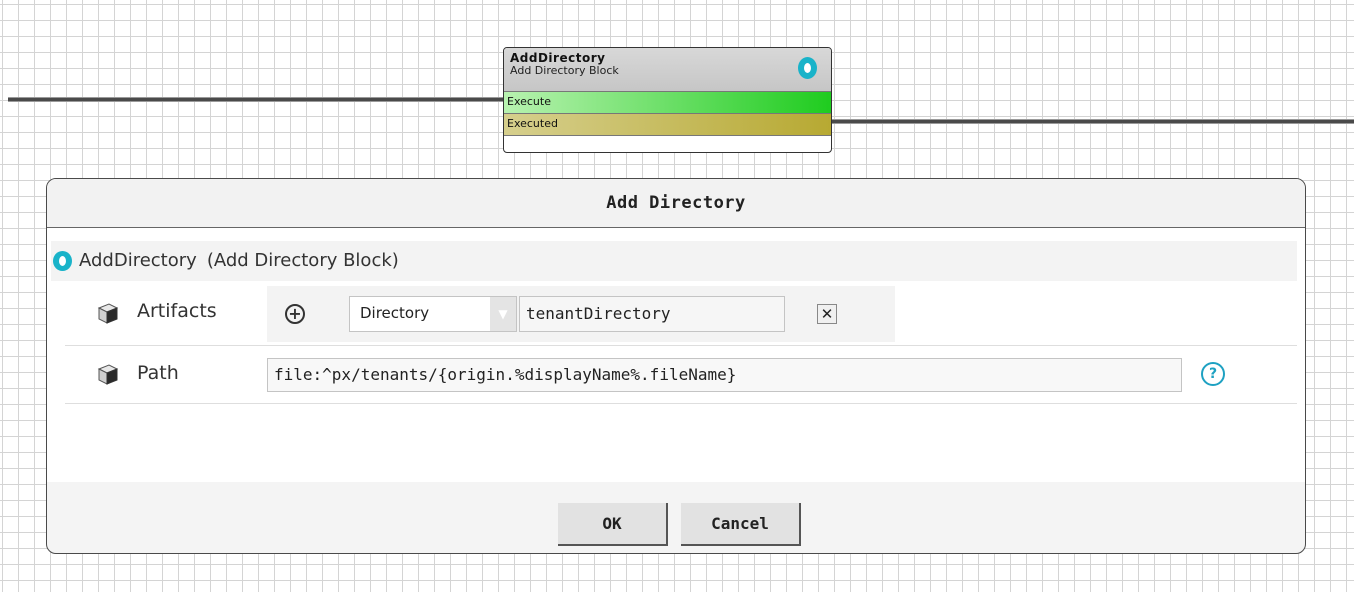  Describe the element at coordinates (302, 260) in the screenshot. I see `block-type-label: (Add Directory Block)` at that location.